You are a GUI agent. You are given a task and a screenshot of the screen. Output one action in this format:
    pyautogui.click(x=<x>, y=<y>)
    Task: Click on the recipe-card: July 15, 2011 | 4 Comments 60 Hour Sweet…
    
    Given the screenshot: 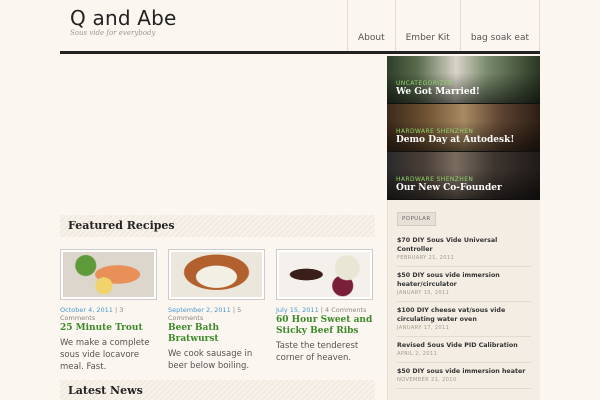 What is the action you would take?
    pyautogui.click(x=324, y=306)
    